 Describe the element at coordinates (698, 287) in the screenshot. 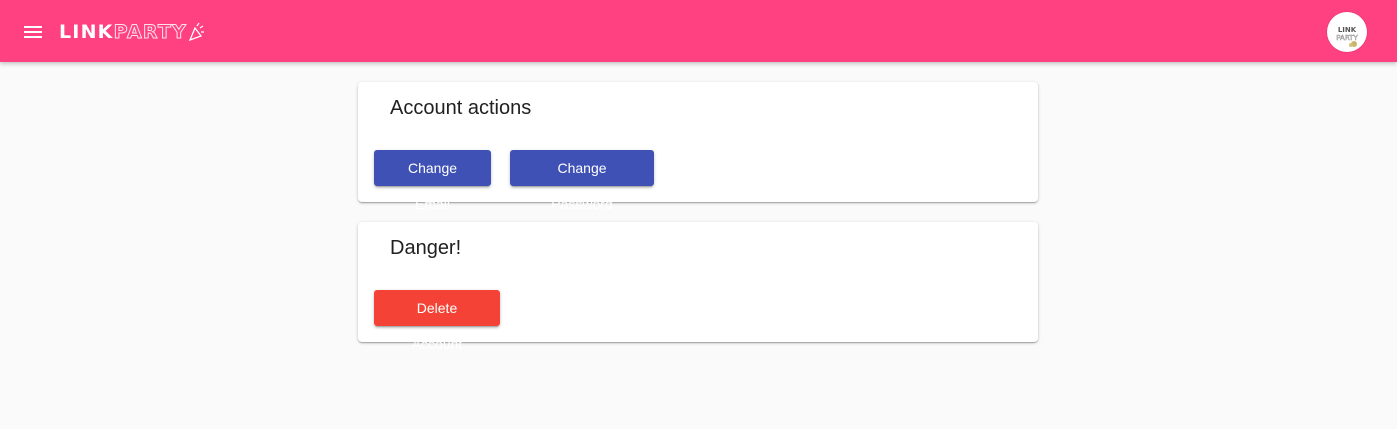

I see `danger-card: Danger! Delete Account` at that location.